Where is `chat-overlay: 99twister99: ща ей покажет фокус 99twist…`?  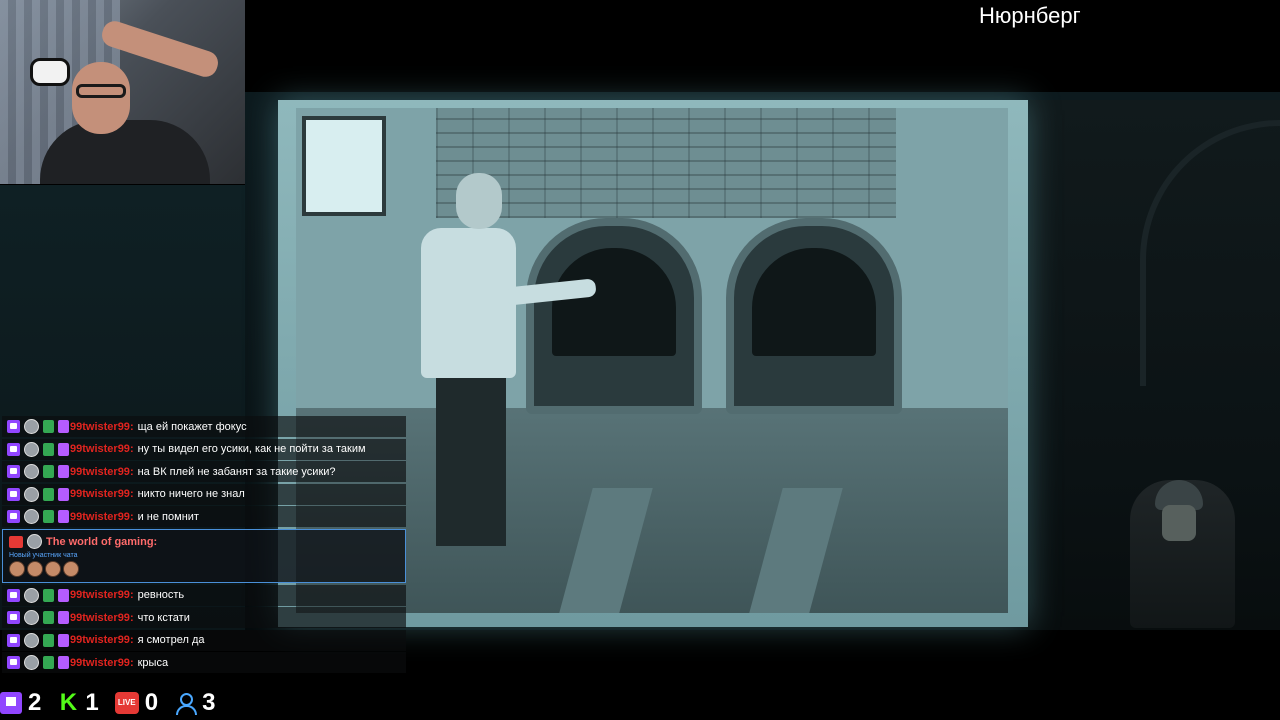 chat-overlay: 99twister99: ща ей покажет фокус 99twist… is located at coordinates (204, 545).